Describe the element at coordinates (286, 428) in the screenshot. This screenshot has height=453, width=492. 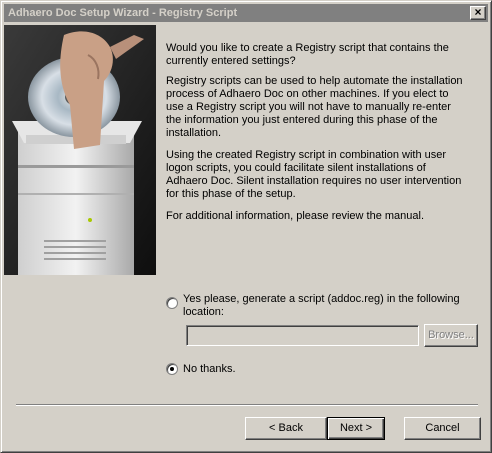
I see `back-button: < Back` at that location.